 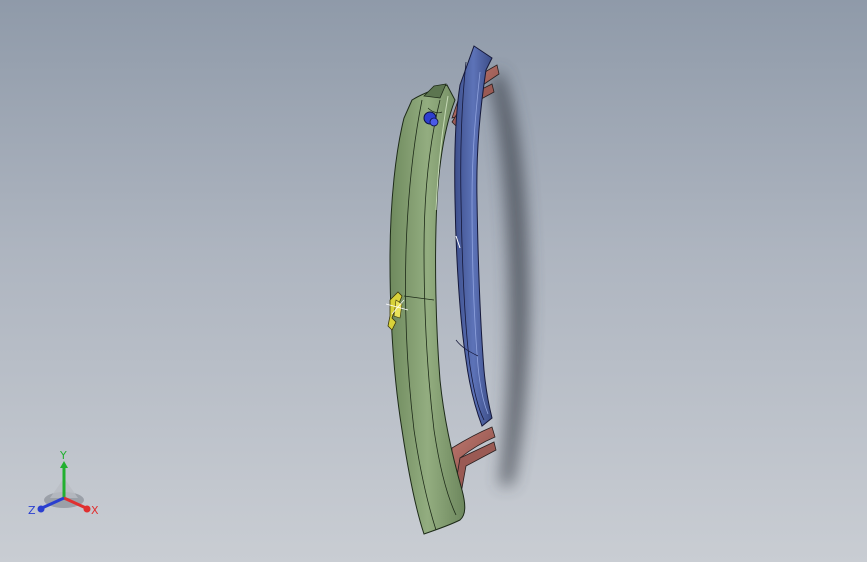 I want to click on x-arrow-icon, so click(x=87, y=509).